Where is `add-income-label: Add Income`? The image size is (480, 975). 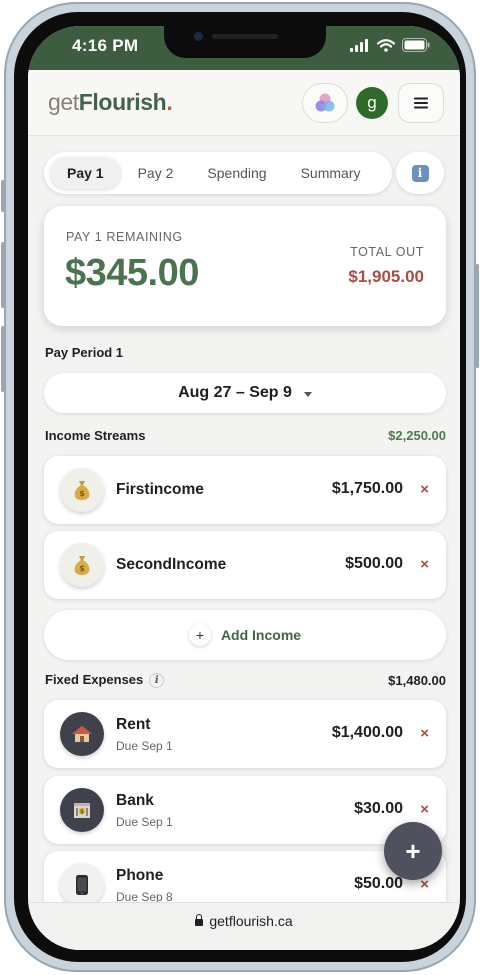
add-income-label: Add Income is located at coordinates (261, 635).